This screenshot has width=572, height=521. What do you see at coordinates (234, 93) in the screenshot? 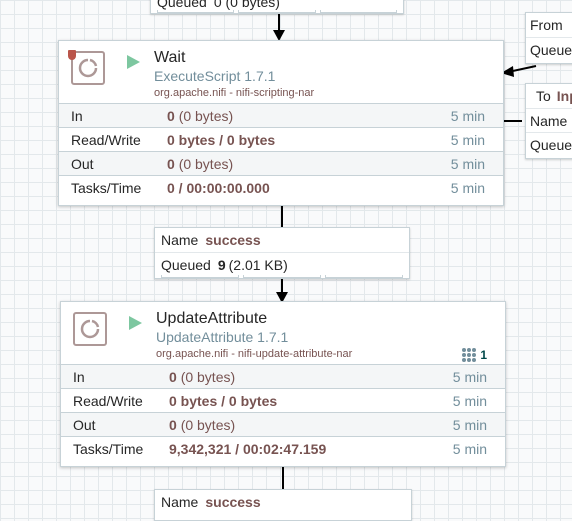
I see `processor-bundle: org.apache.nifi - nifi-scripting-nar` at bounding box center [234, 93].